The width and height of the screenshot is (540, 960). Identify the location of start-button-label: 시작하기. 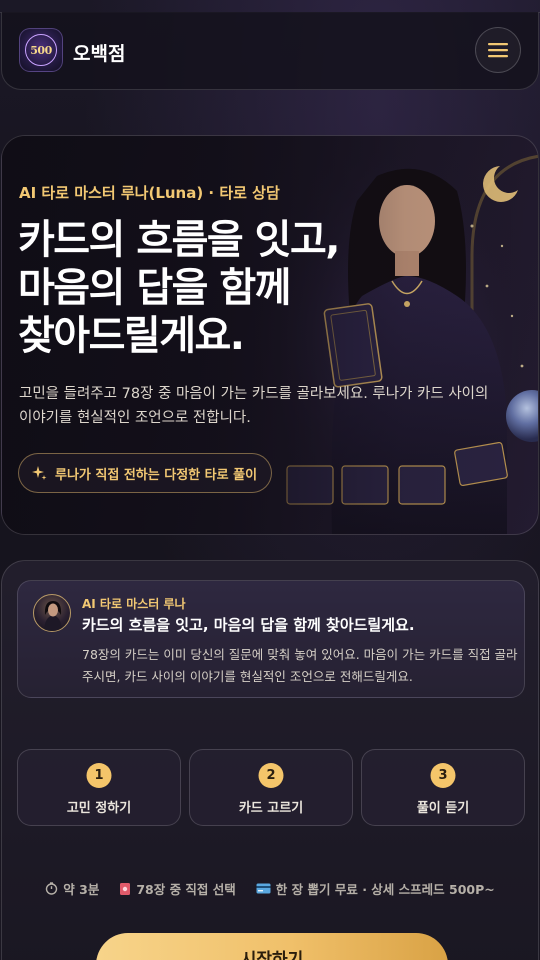
(272, 955).